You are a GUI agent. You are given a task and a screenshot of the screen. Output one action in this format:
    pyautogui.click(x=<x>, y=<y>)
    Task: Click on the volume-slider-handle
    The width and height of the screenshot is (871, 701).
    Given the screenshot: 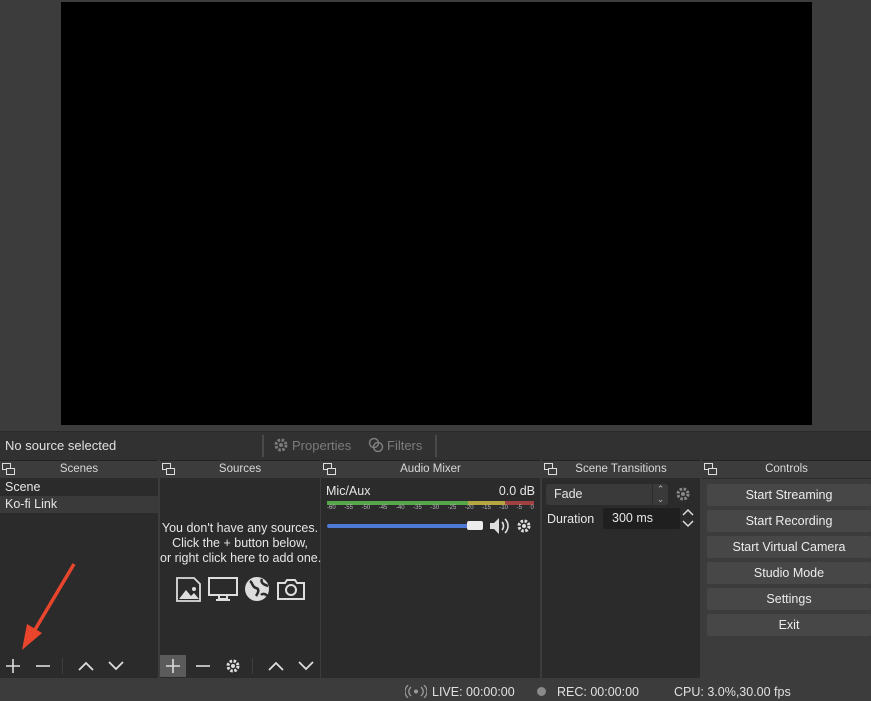 What is the action you would take?
    pyautogui.click(x=475, y=525)
    